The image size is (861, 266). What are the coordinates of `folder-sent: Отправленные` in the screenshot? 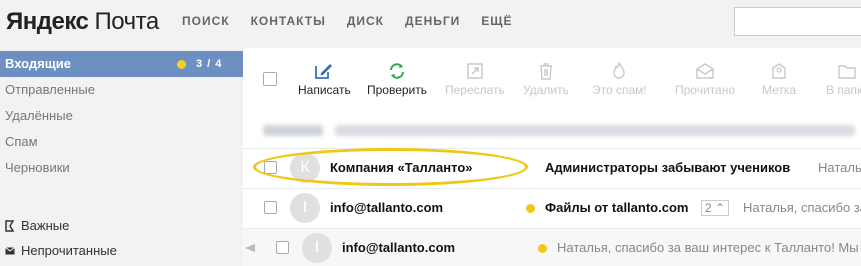 It's located at (121, 90).